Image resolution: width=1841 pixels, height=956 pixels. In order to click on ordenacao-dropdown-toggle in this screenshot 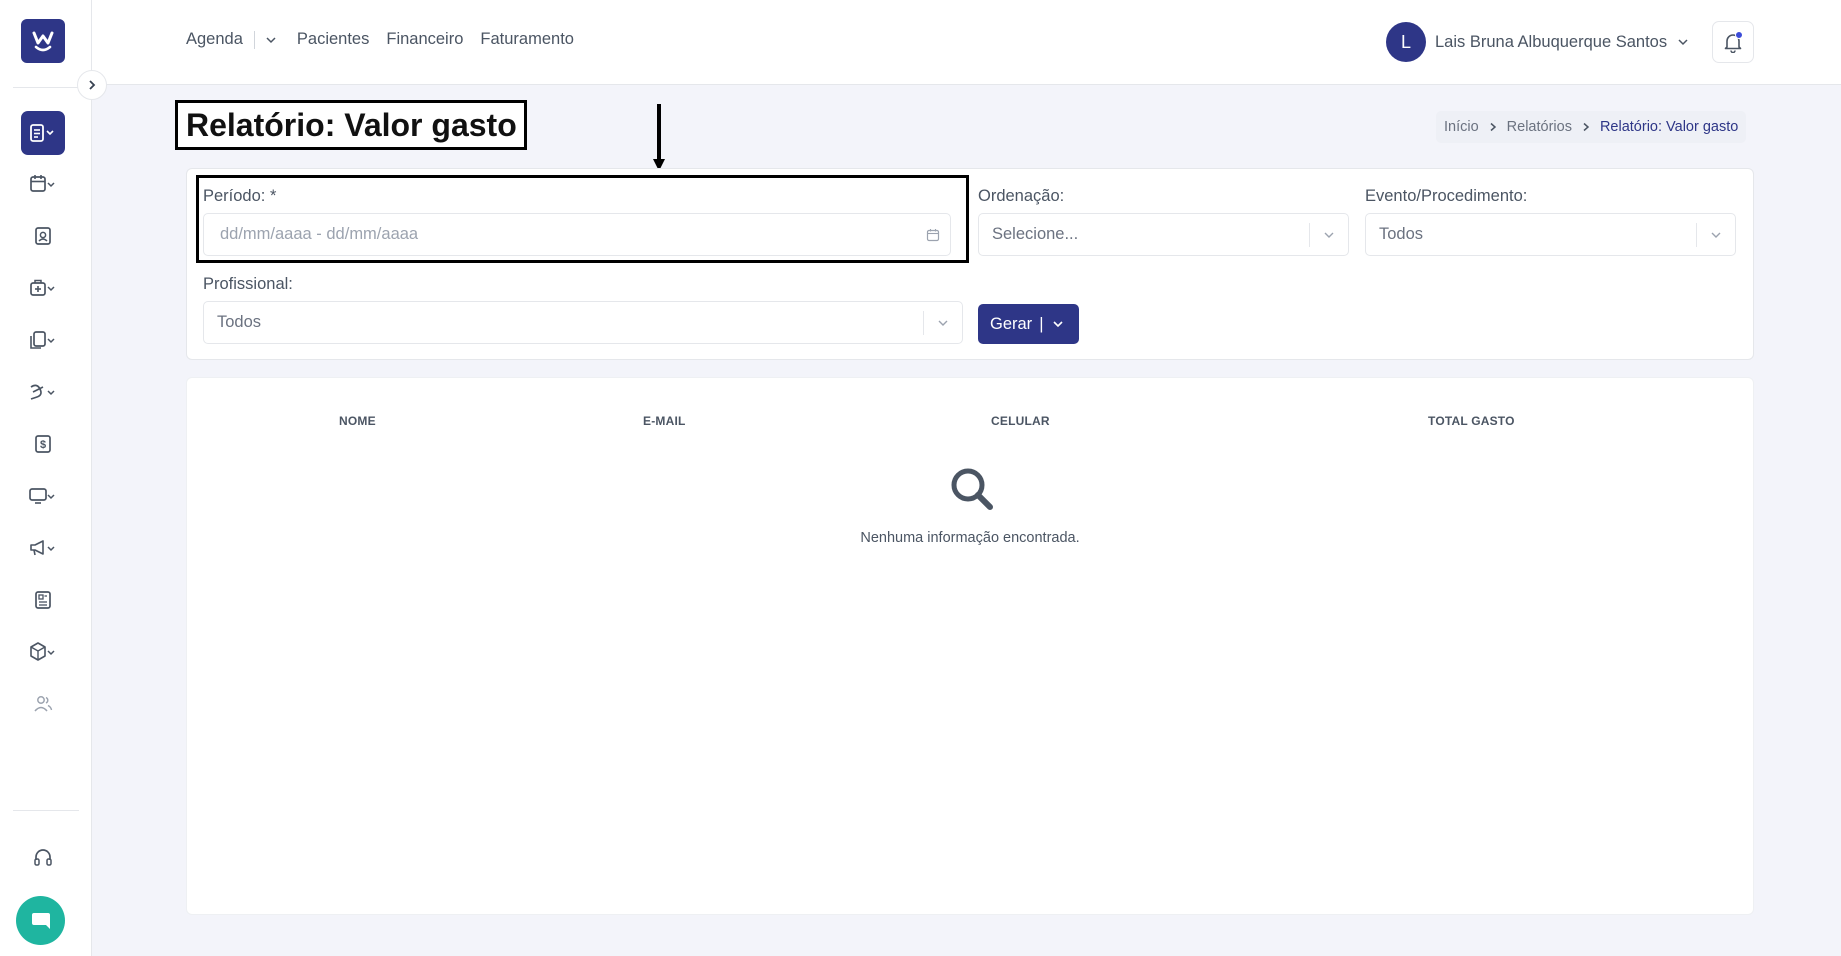, I will do `click(1329, 235)`.